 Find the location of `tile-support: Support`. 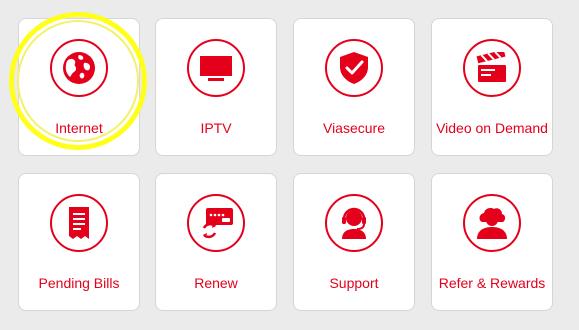

tile-support: Support is located at coordinates (354, 242).